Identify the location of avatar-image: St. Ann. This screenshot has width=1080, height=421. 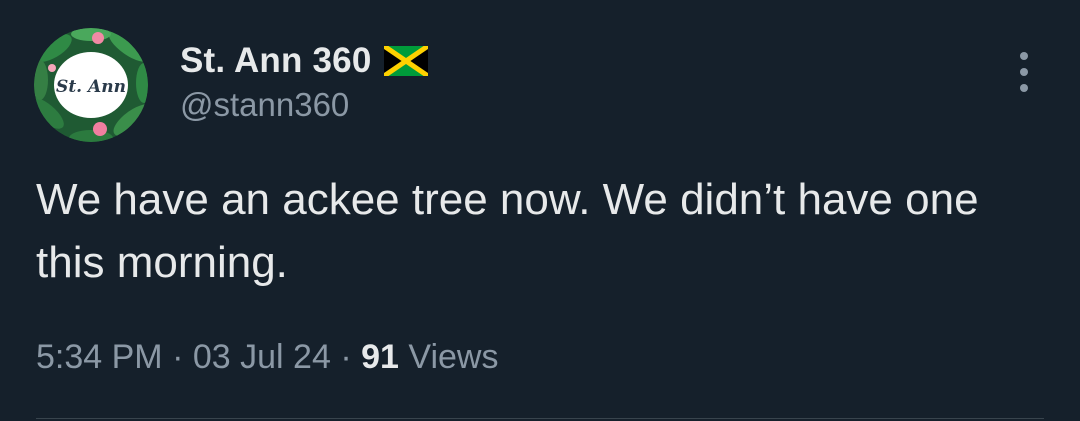
(91, 85).